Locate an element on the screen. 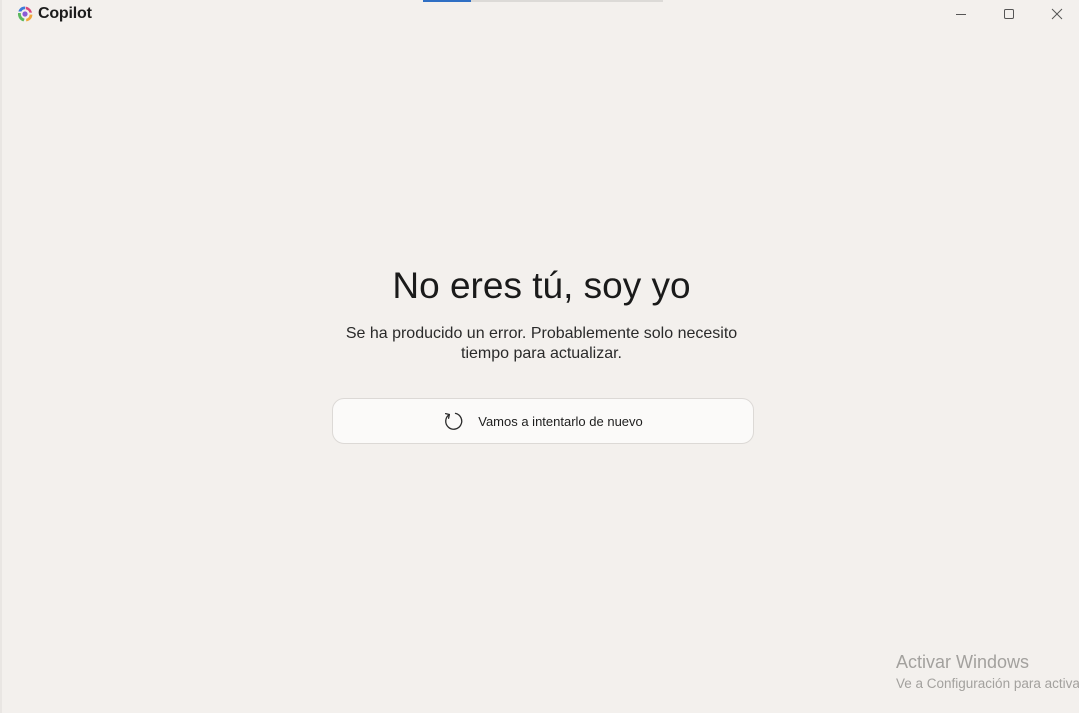 The width and height of the screenshot is (1079, 713). title-bar: Copilot is located at coordinates (540, 15).